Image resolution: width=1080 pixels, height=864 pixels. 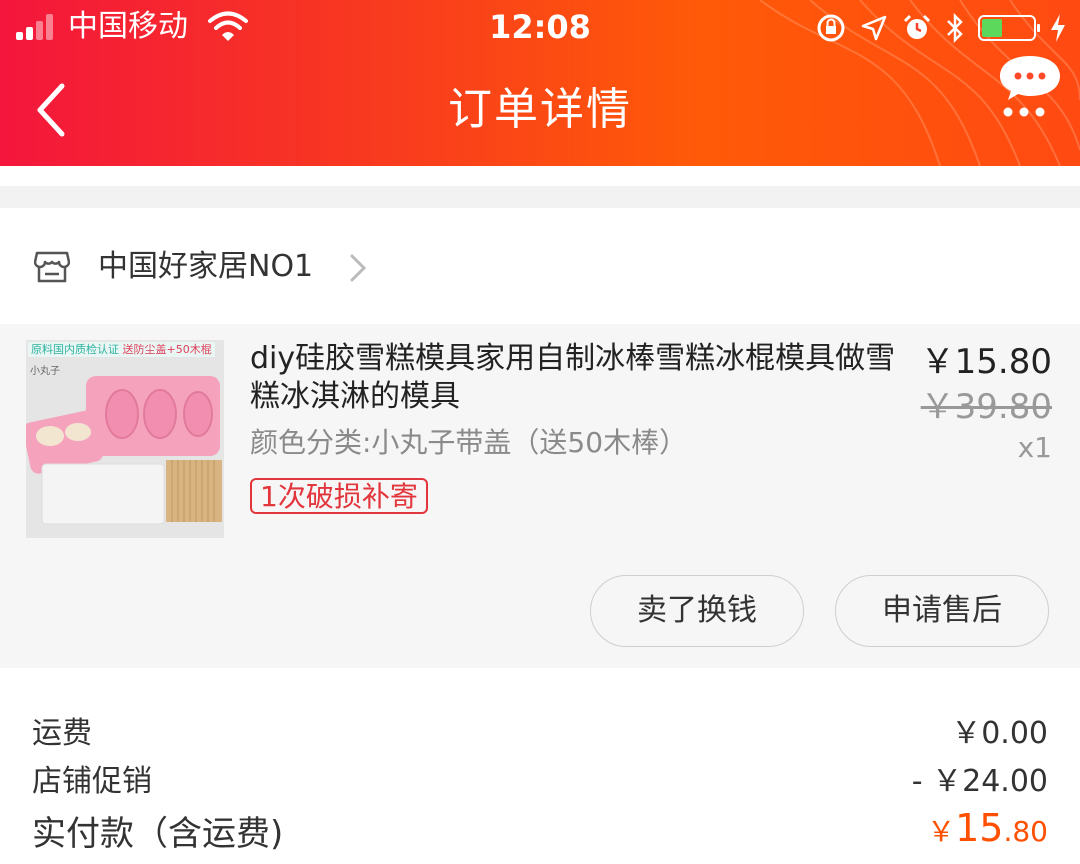 I want to click on product-image-icon, so click(x=124, y=450).